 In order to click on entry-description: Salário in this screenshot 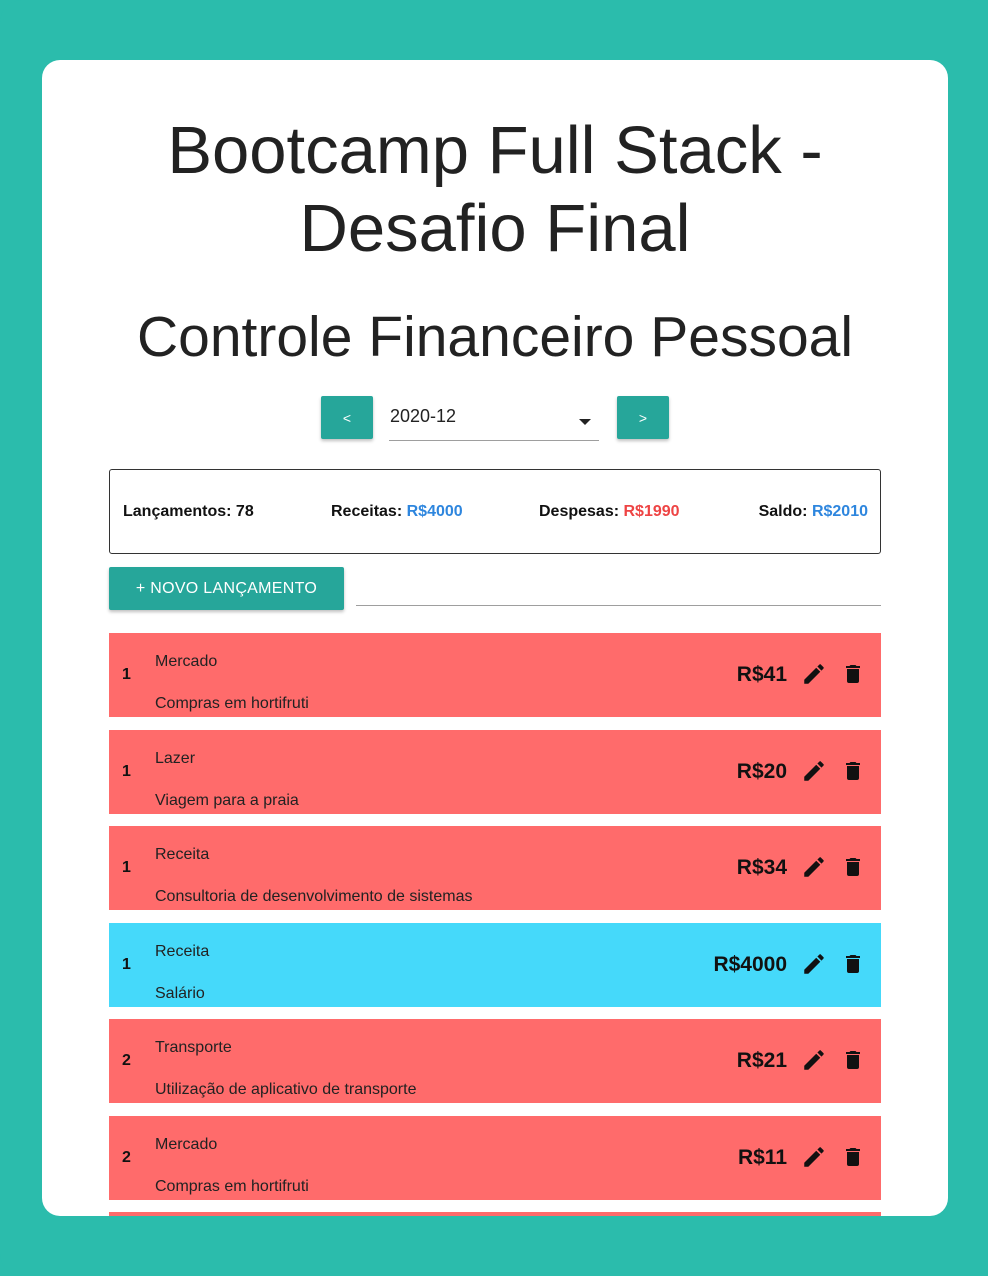, I will do `click(180, 993)`.